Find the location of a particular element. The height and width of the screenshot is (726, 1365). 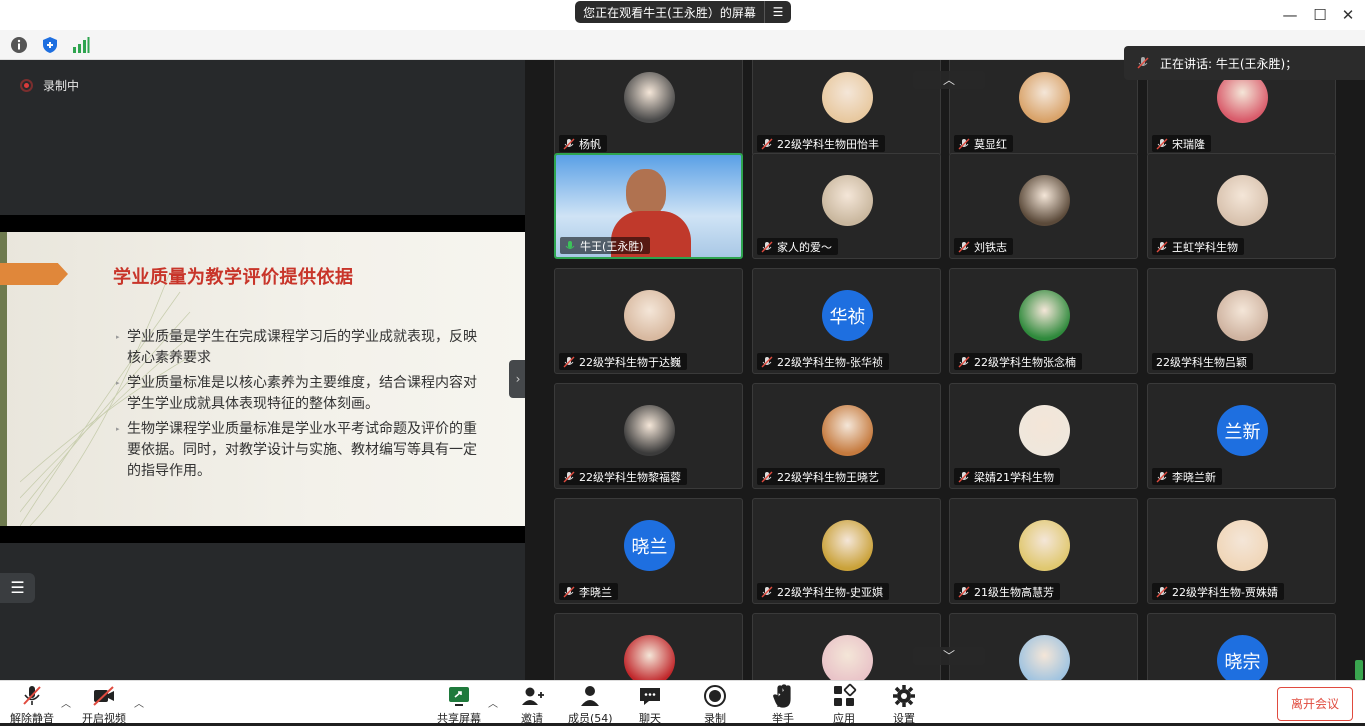

leave-meeting-button: 离开会议 is located at coordinates (1315, 704).